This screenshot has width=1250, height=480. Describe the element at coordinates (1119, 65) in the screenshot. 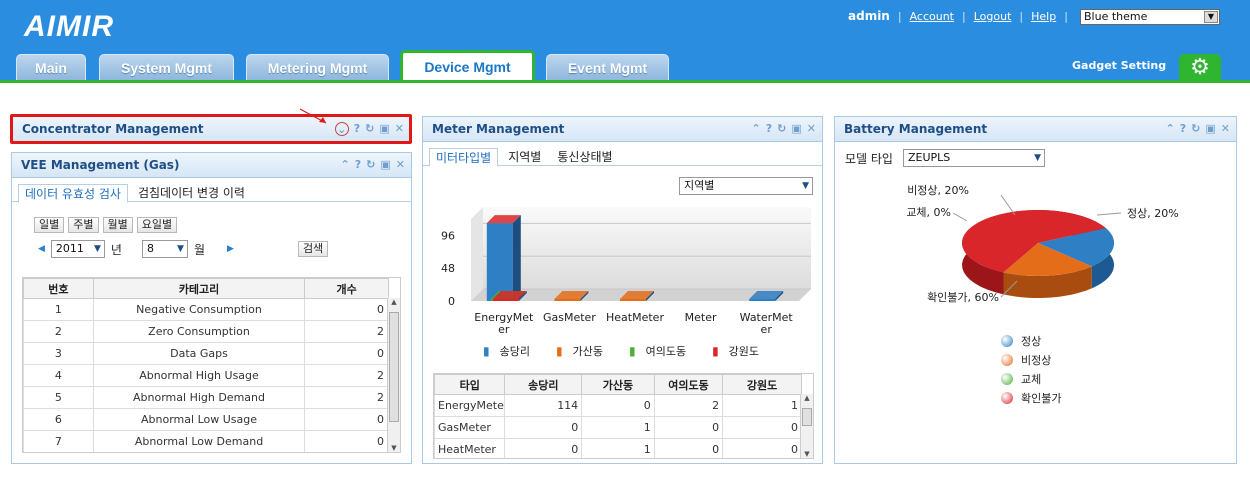

I see `gadget-setting-label: Gadget Setting` at that location.